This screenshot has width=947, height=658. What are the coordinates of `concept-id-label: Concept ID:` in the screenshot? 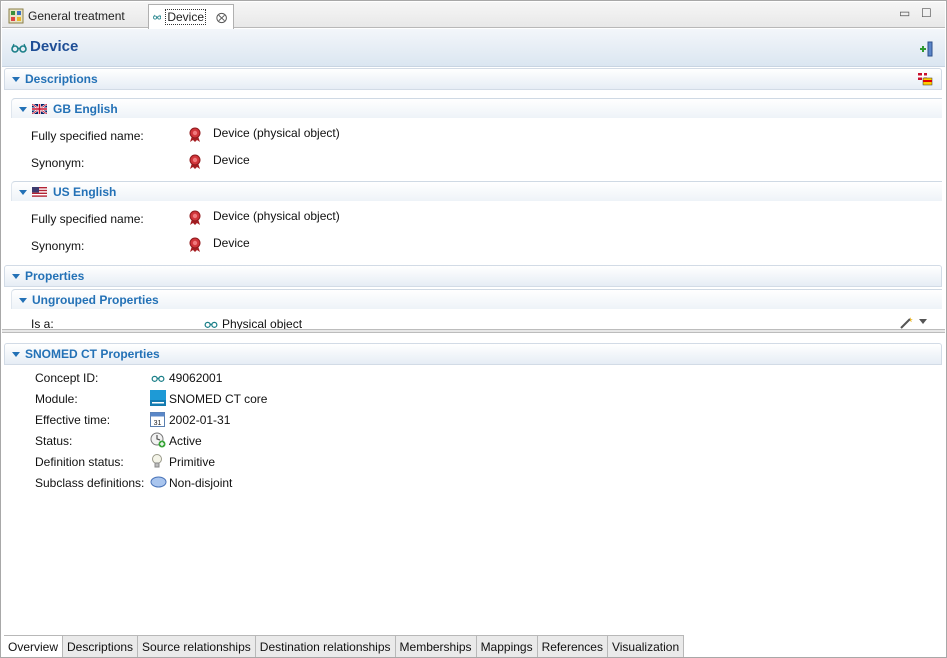 It's located at (67, 378).